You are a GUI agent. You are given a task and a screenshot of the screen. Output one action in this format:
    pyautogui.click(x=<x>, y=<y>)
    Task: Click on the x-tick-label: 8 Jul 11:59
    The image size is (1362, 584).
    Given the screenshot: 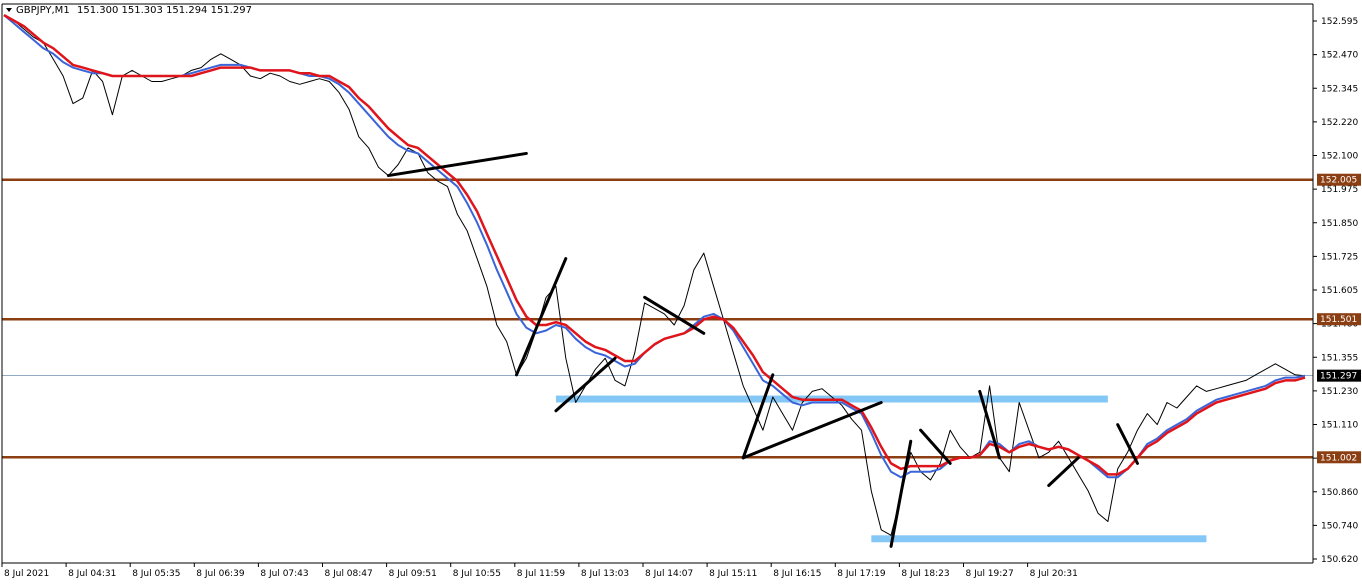 What is the action you would take?
    pyautogui.click(x=541, y=574)
    